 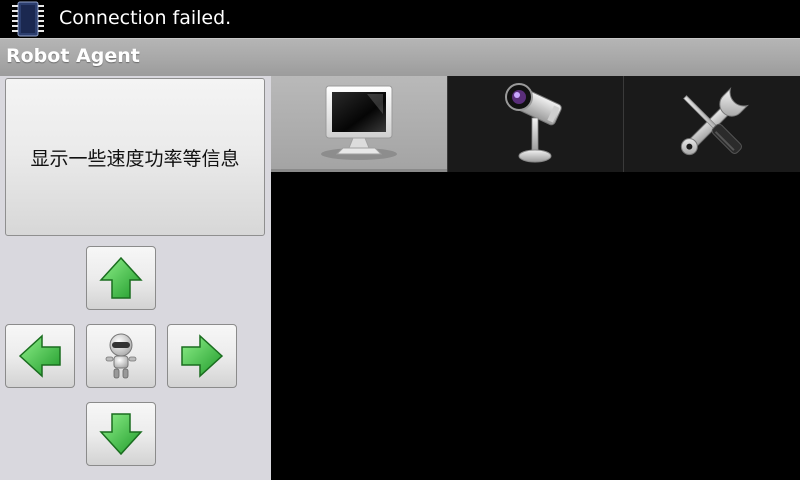 I want to click on tab-bar, so click(x=535, y=124).